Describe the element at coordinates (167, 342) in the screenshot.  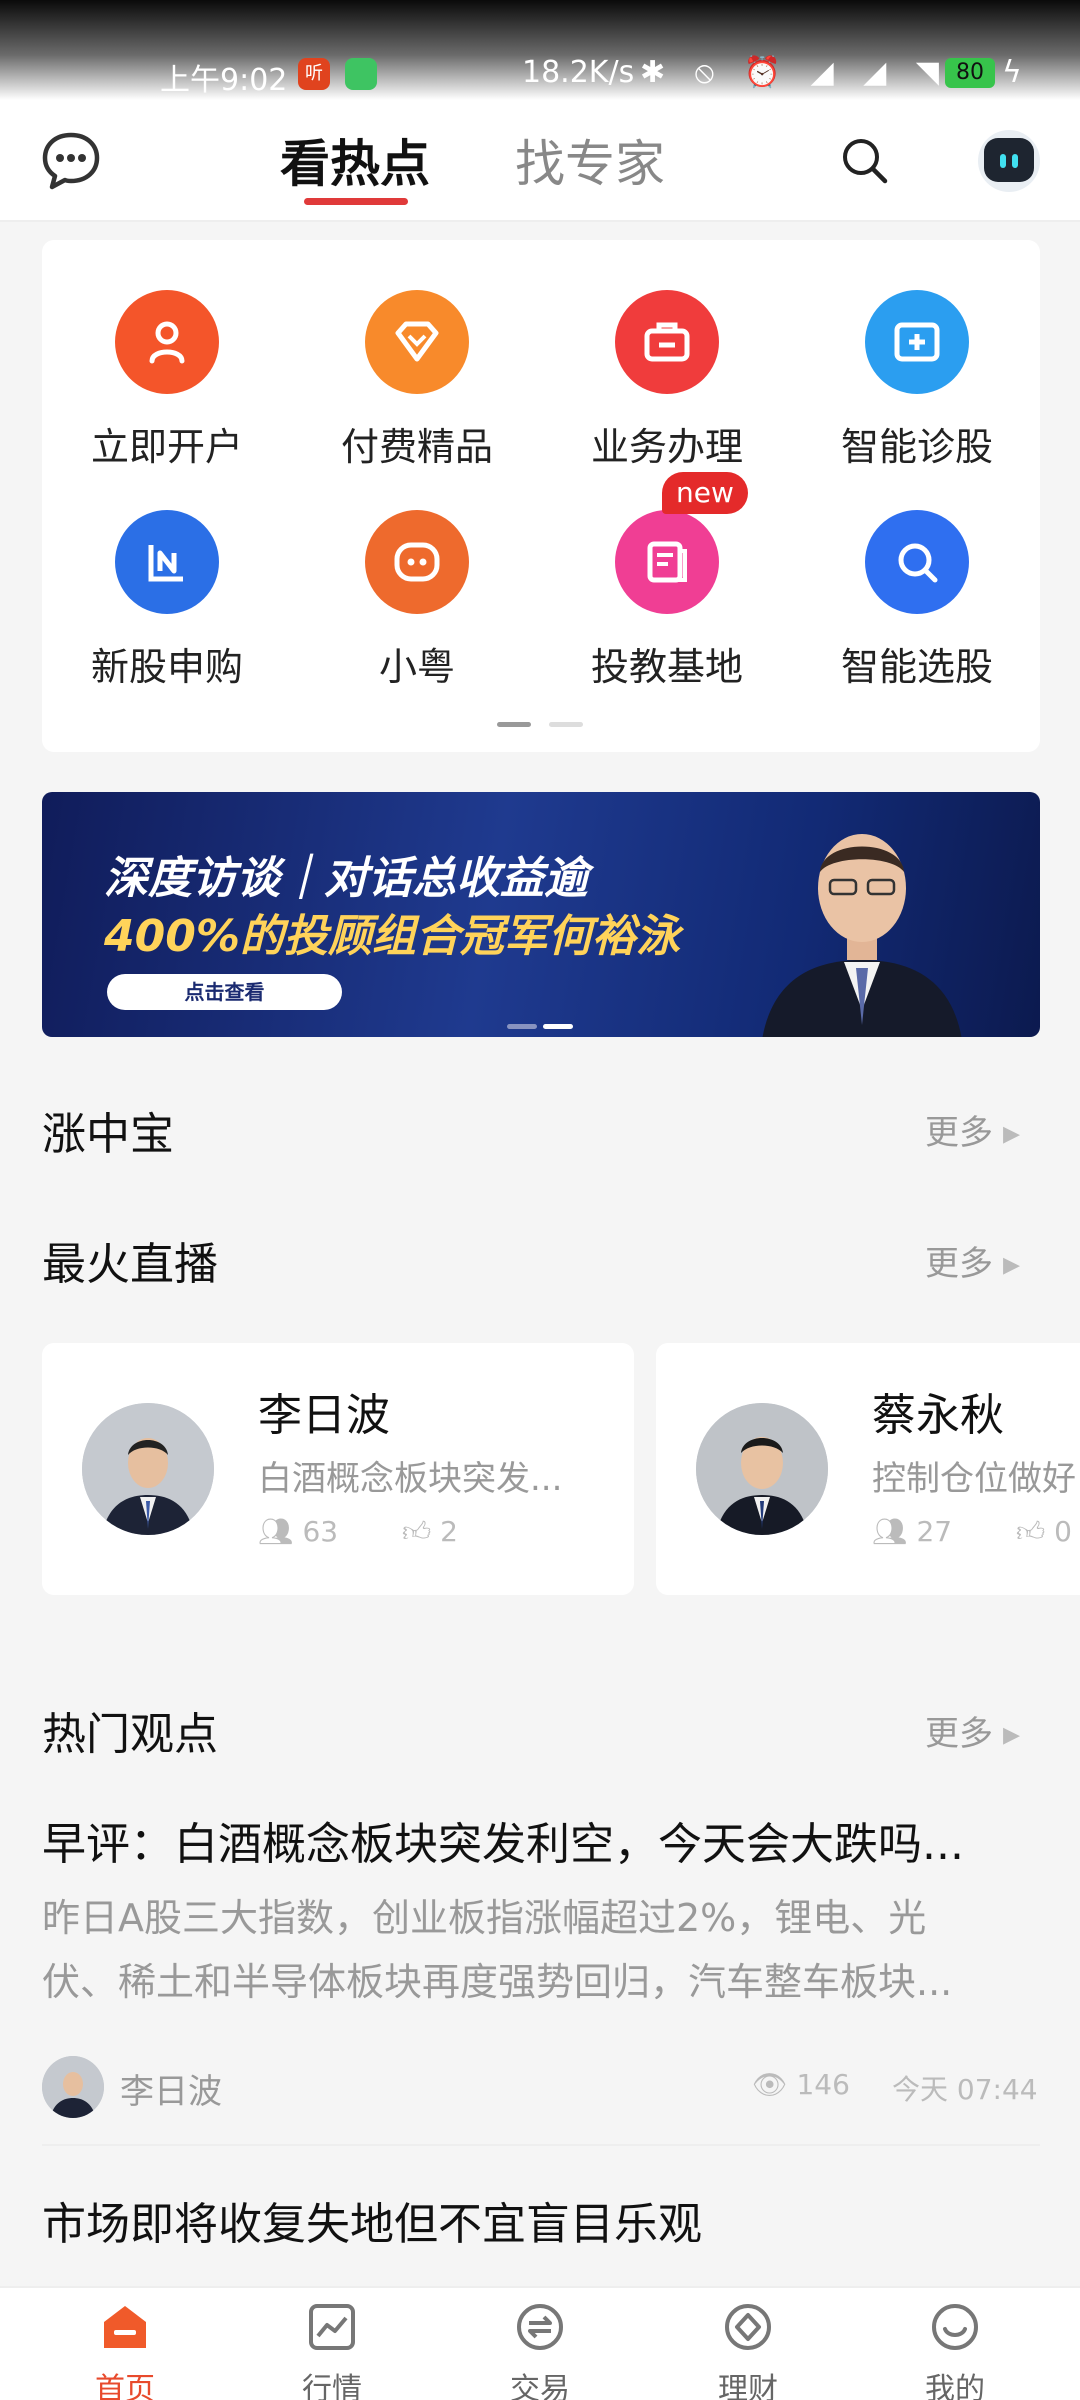
I see `user-icon` at that location.